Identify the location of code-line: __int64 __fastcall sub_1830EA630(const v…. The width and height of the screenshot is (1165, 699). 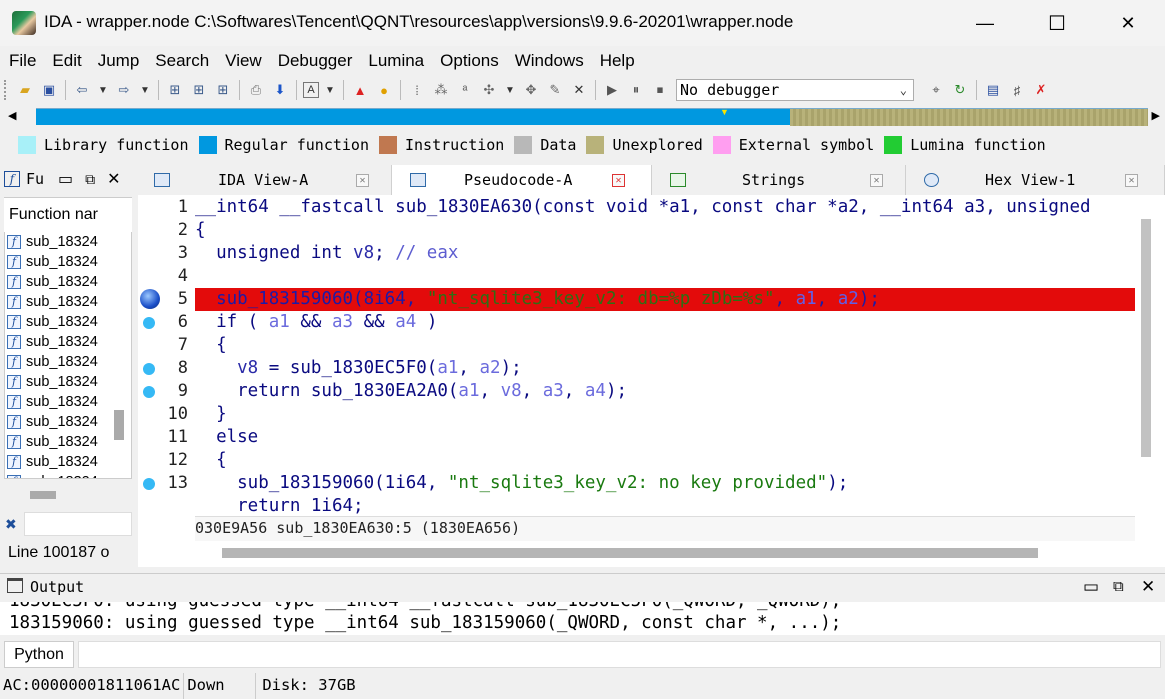
(643, 207).